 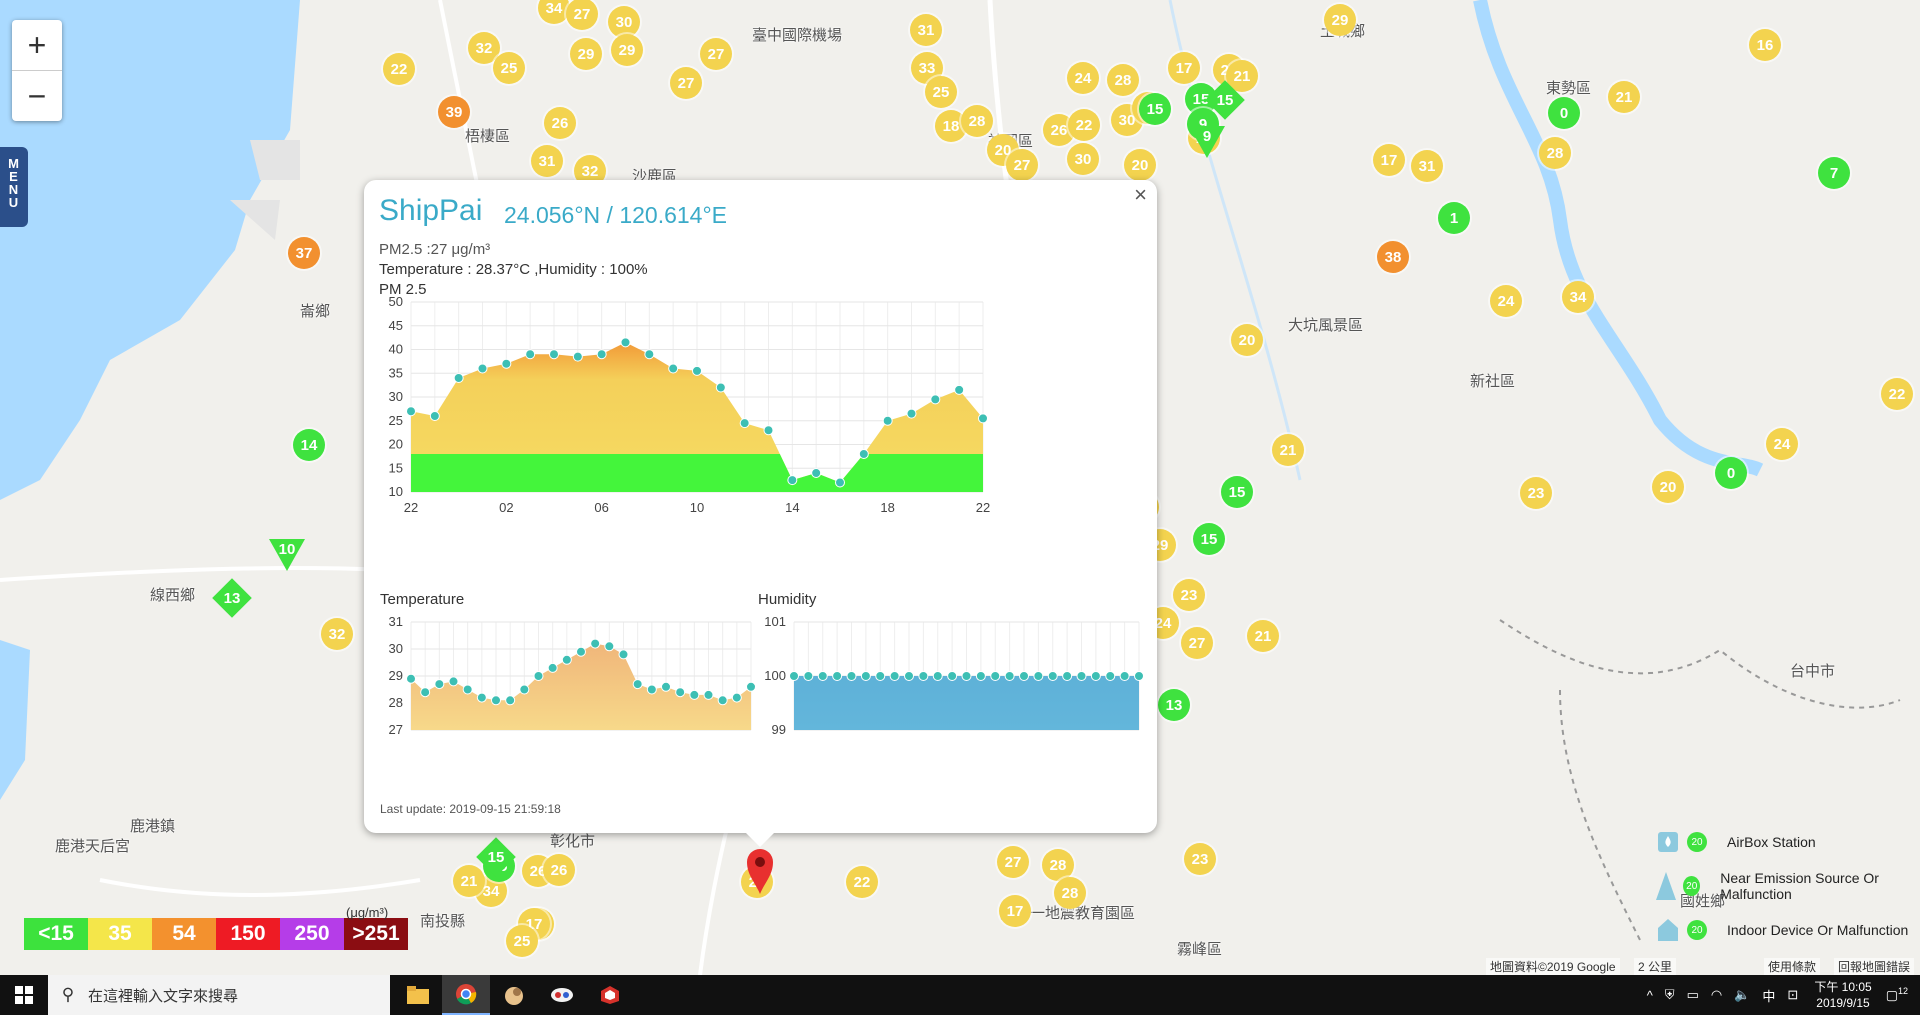 I want to click on chrome-app, so click(x=466, y=995).